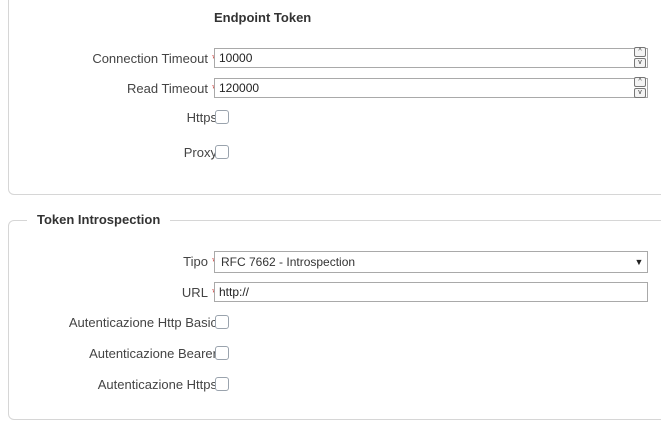 The height and width of the screenshot is (425, 661). What do you see at coordinates (234, 292) in the screenshot?
I see `url-value: http://` at bounding box center [234, 292].